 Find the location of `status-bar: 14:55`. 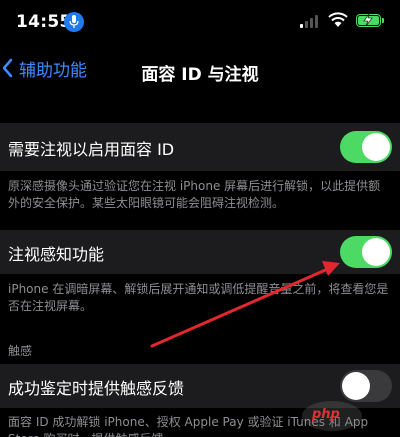

status-bar: 14:55 is located at coordinates (200, 23).